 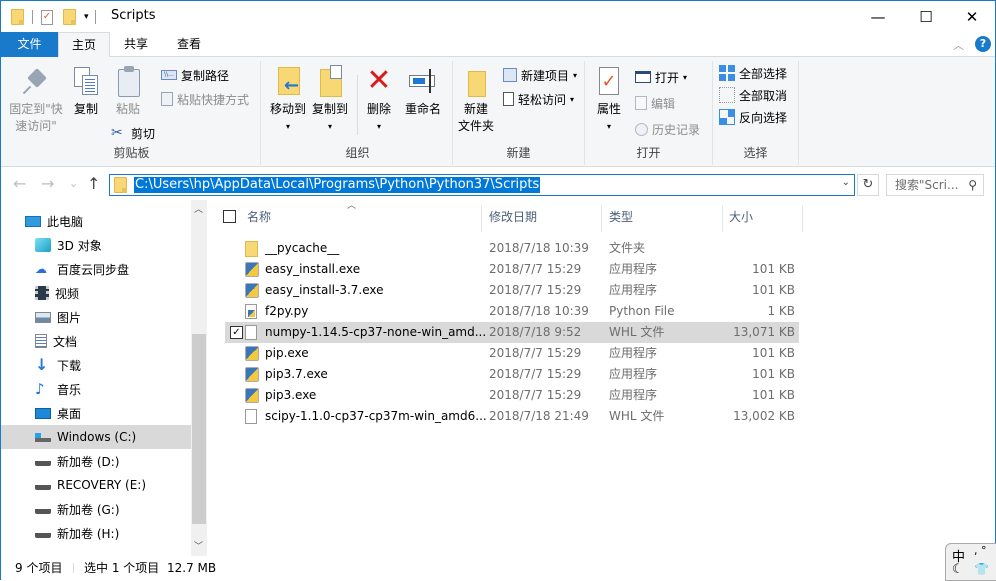 What do you see at coordinates (753, 95) in the screenshot?
I see `select-none-button: 全部取消` at bounding box center [753, 95].